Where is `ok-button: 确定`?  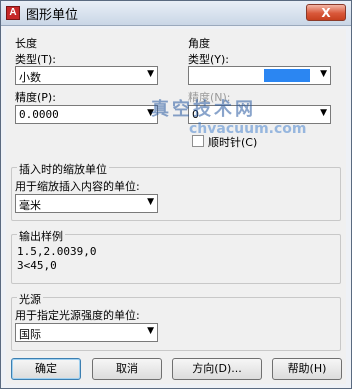
ok-button: 确定 is located at coordinates (46, 369).